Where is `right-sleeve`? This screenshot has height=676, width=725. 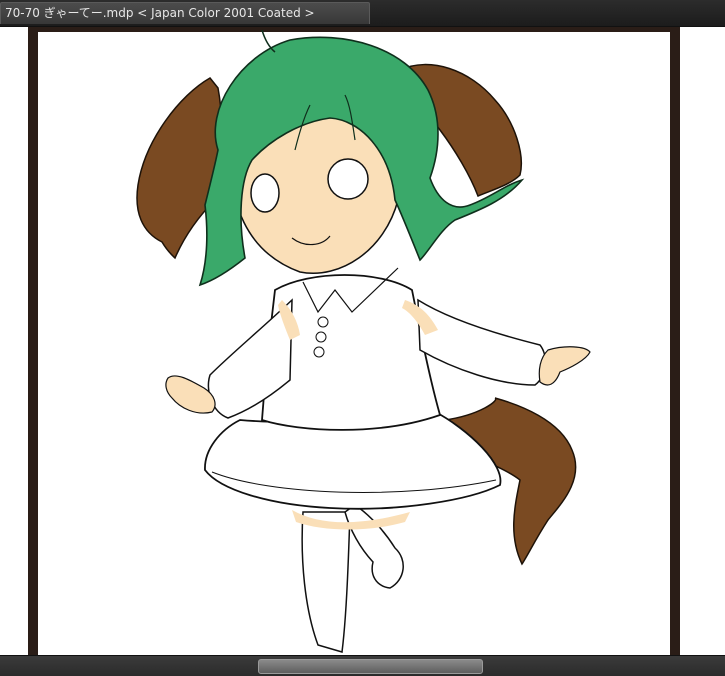
right-sleeve is located at coordinates (482, 342).